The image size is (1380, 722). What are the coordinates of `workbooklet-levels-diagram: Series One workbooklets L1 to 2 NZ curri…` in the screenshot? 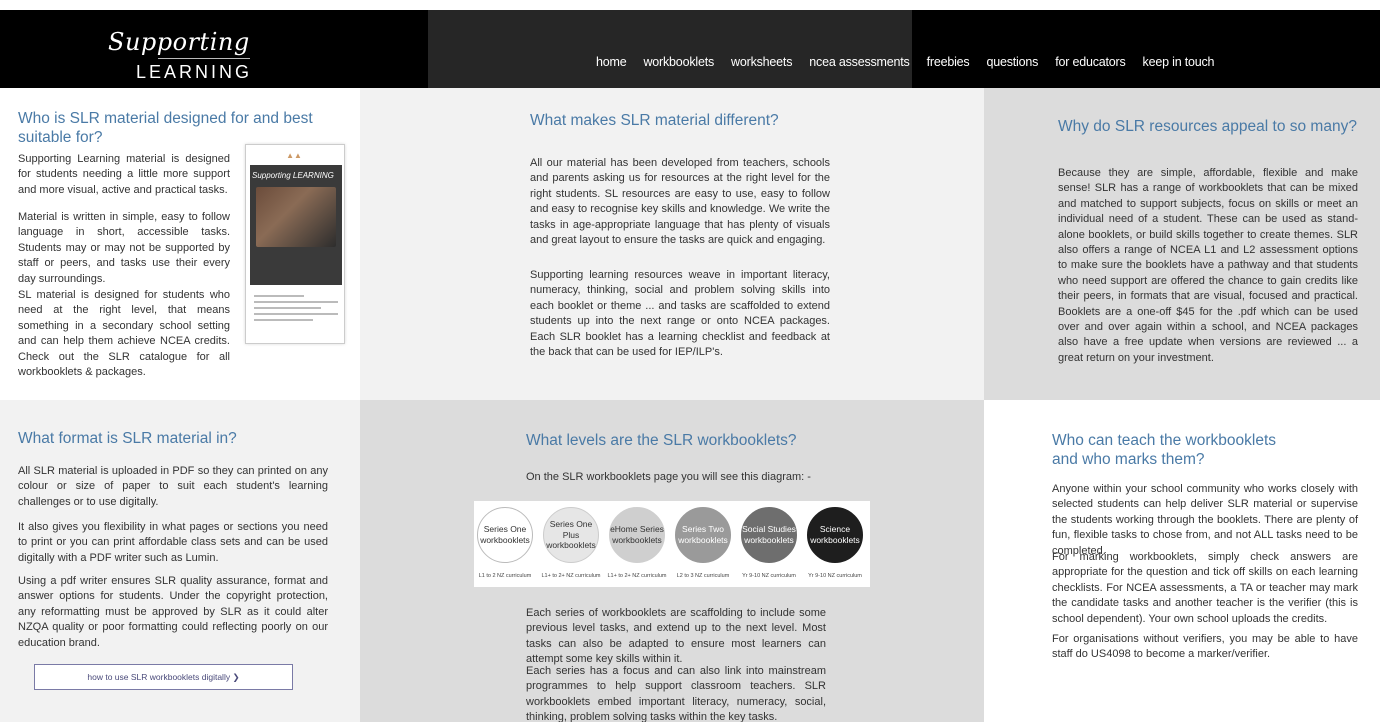 It's located at (672, 544).